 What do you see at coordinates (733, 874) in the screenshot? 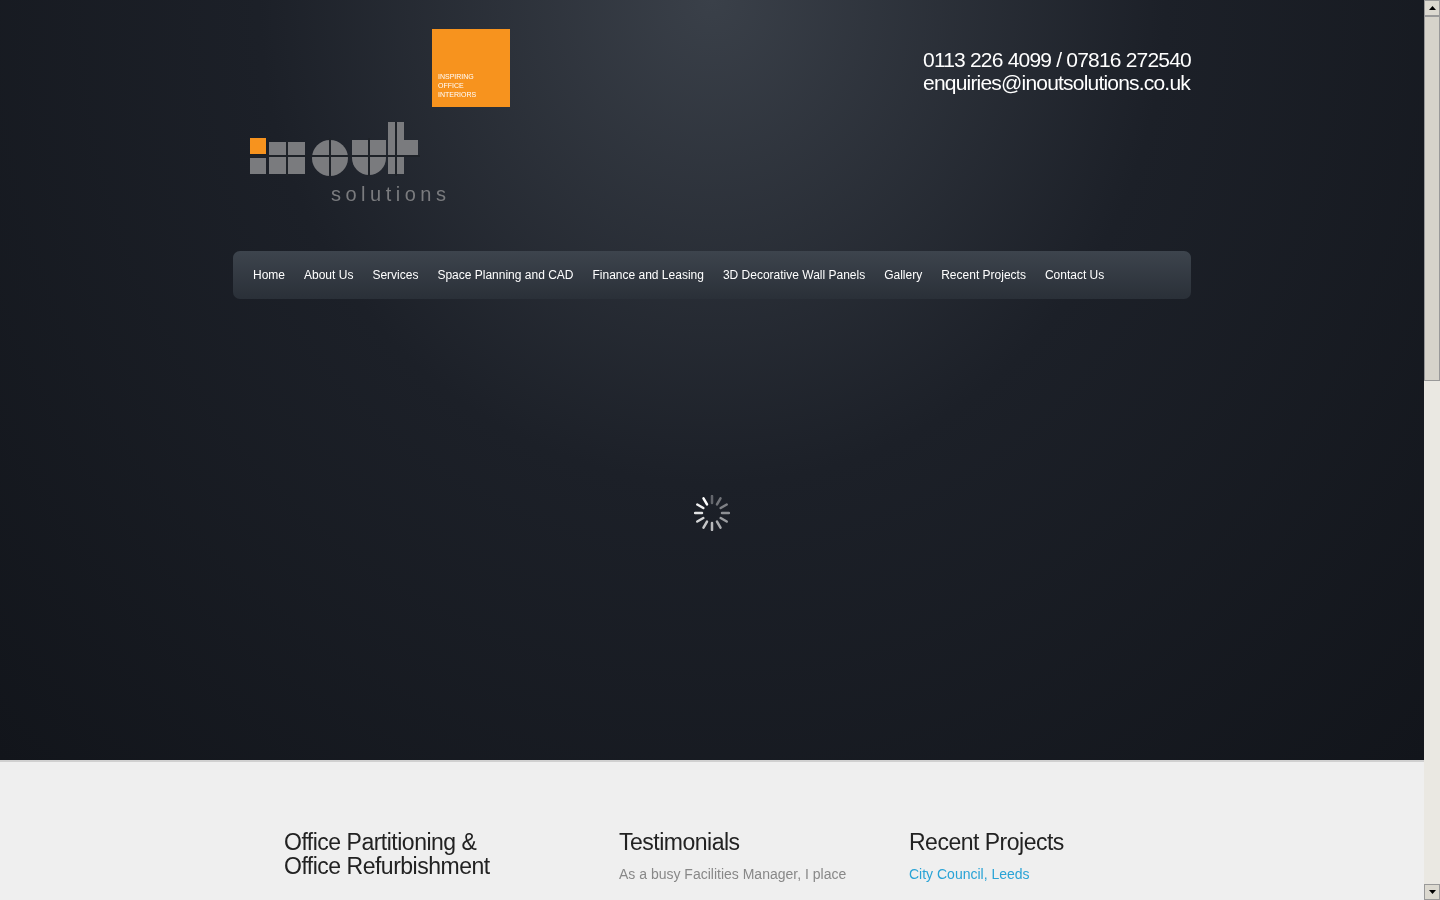
I see `testimonial-text: As a busy Facilities Manager, I place` at bounding box center [733, 874].